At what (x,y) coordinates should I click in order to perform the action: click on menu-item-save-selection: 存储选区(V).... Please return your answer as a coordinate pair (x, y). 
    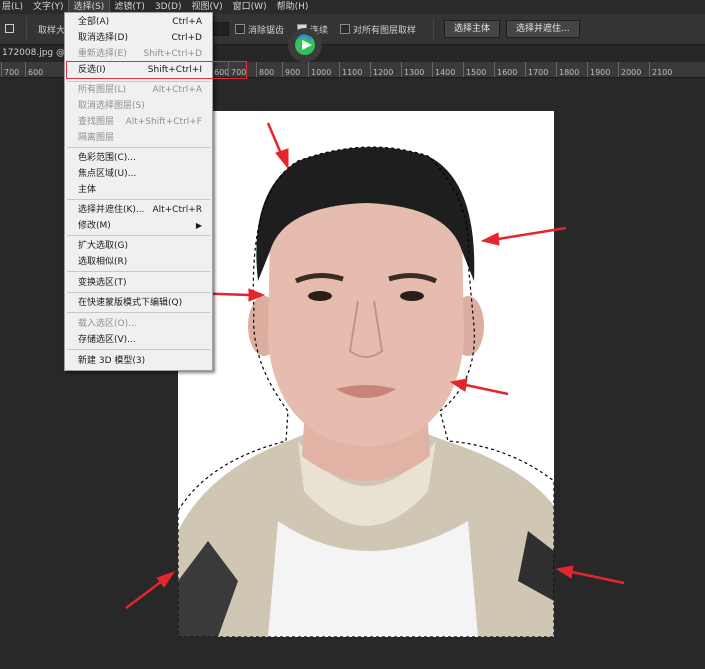
    Looking at the image, I should click on (142, 340).